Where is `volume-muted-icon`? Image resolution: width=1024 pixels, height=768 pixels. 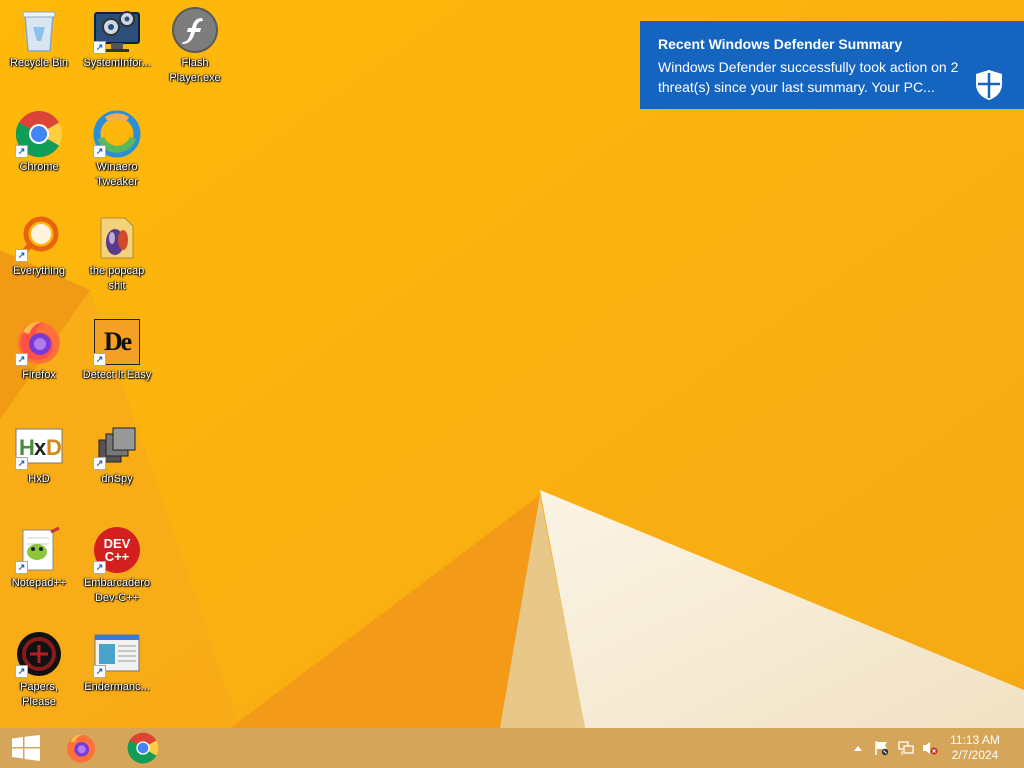 volume-muted-icon is located at coordinates (930, 748).